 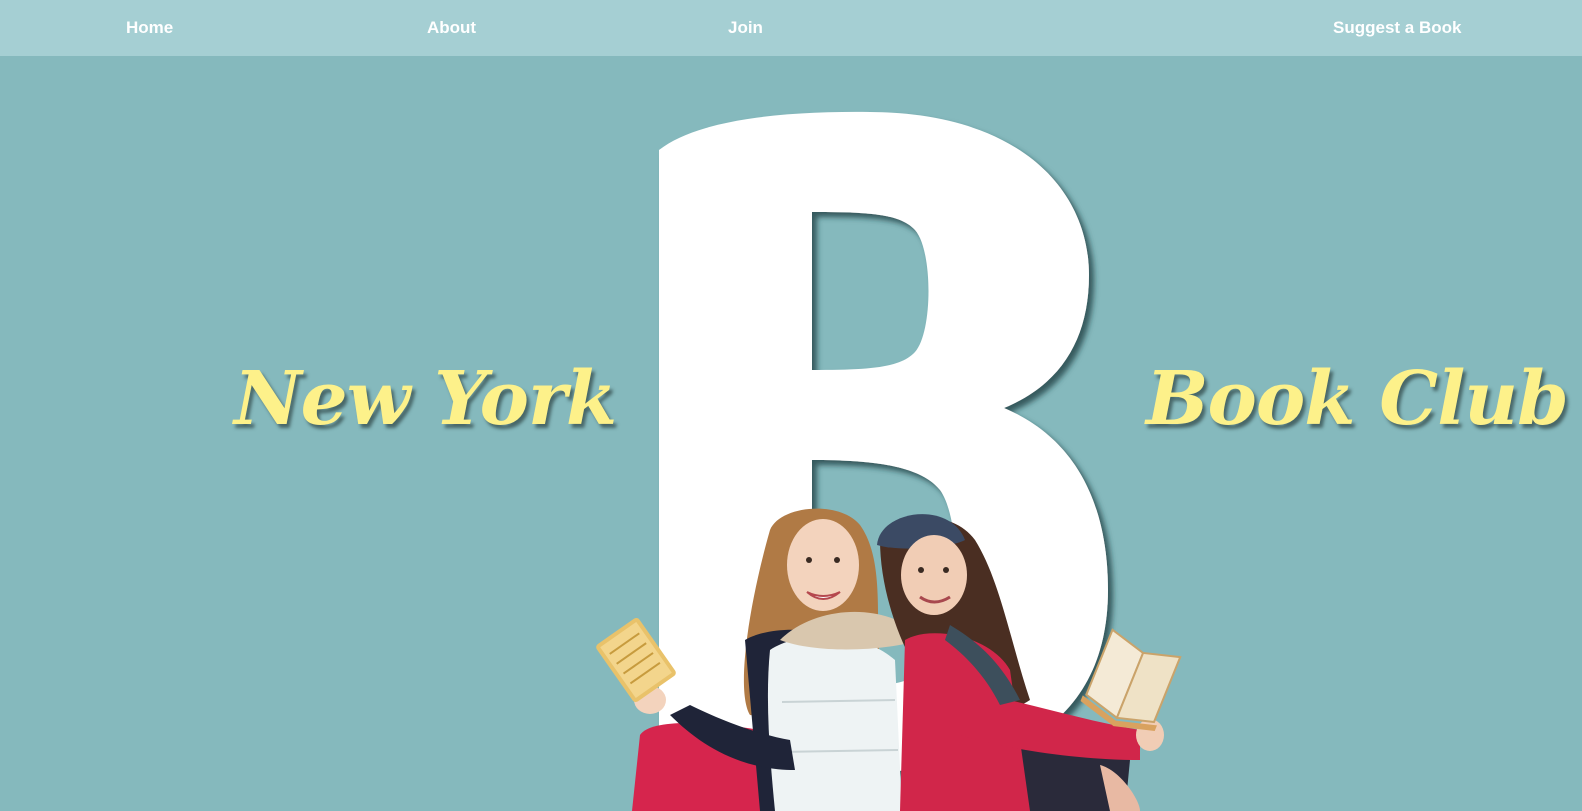 I want to click on nav-link-join: Join, so click(x=745, y=28).